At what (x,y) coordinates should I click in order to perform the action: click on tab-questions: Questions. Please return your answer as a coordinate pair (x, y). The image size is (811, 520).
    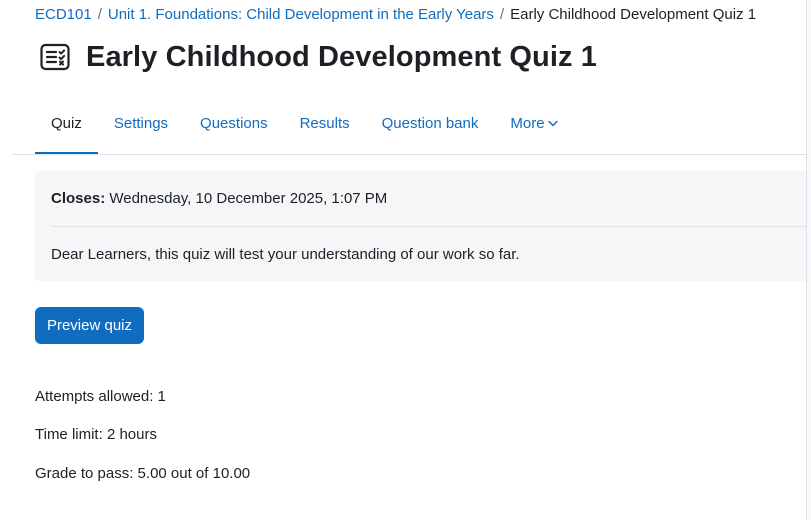
    Looking at the image, I should click on (234, 130).